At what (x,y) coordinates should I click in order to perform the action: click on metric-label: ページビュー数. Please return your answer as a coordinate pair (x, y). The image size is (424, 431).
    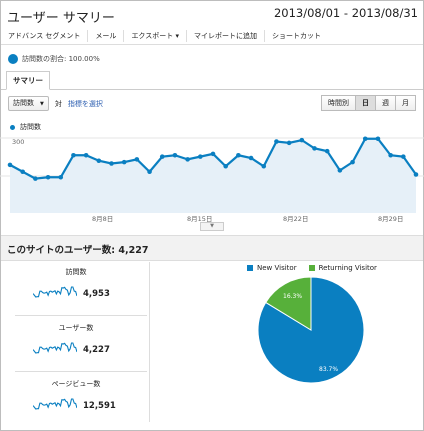
    Looking at the image, I should click on (76, 384).